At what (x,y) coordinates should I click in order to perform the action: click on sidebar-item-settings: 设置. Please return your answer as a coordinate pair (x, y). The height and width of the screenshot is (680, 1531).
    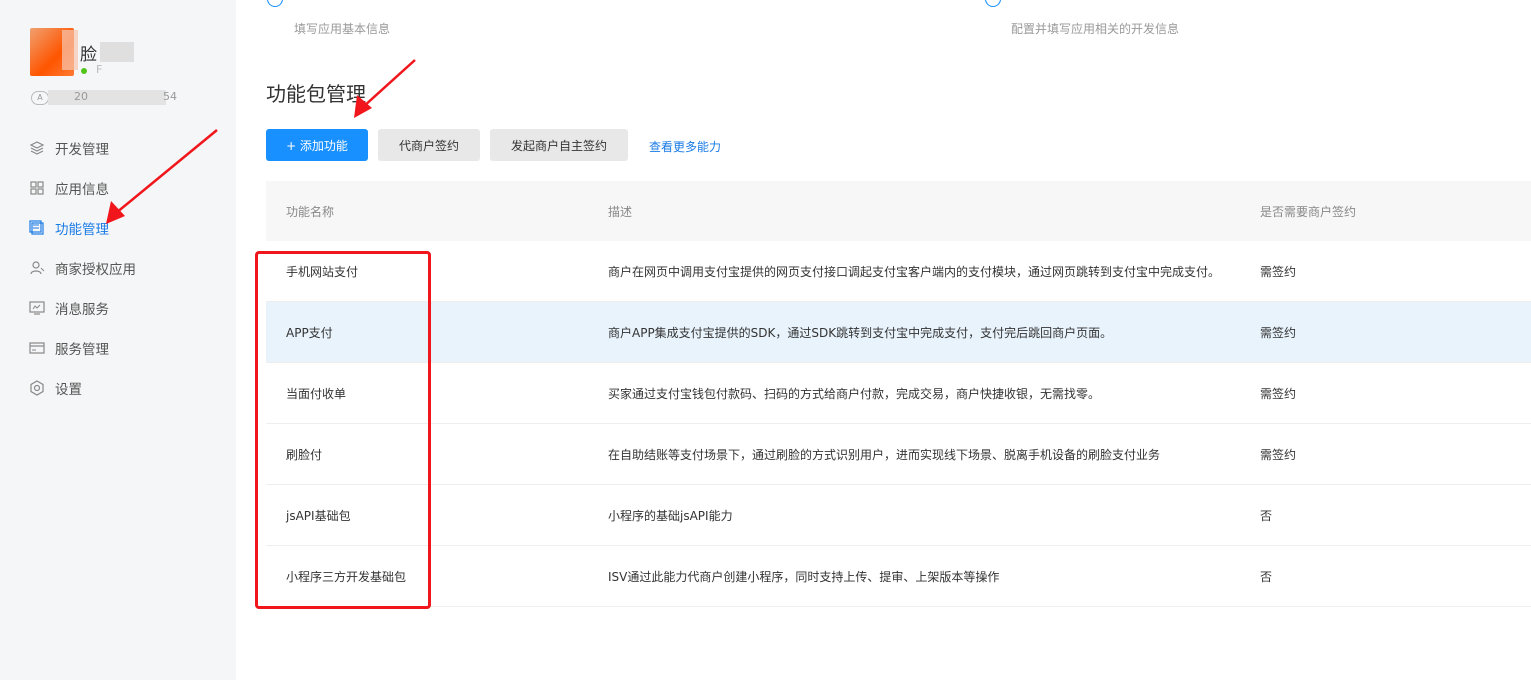
    Looking at the image, I should click on (118, 388).